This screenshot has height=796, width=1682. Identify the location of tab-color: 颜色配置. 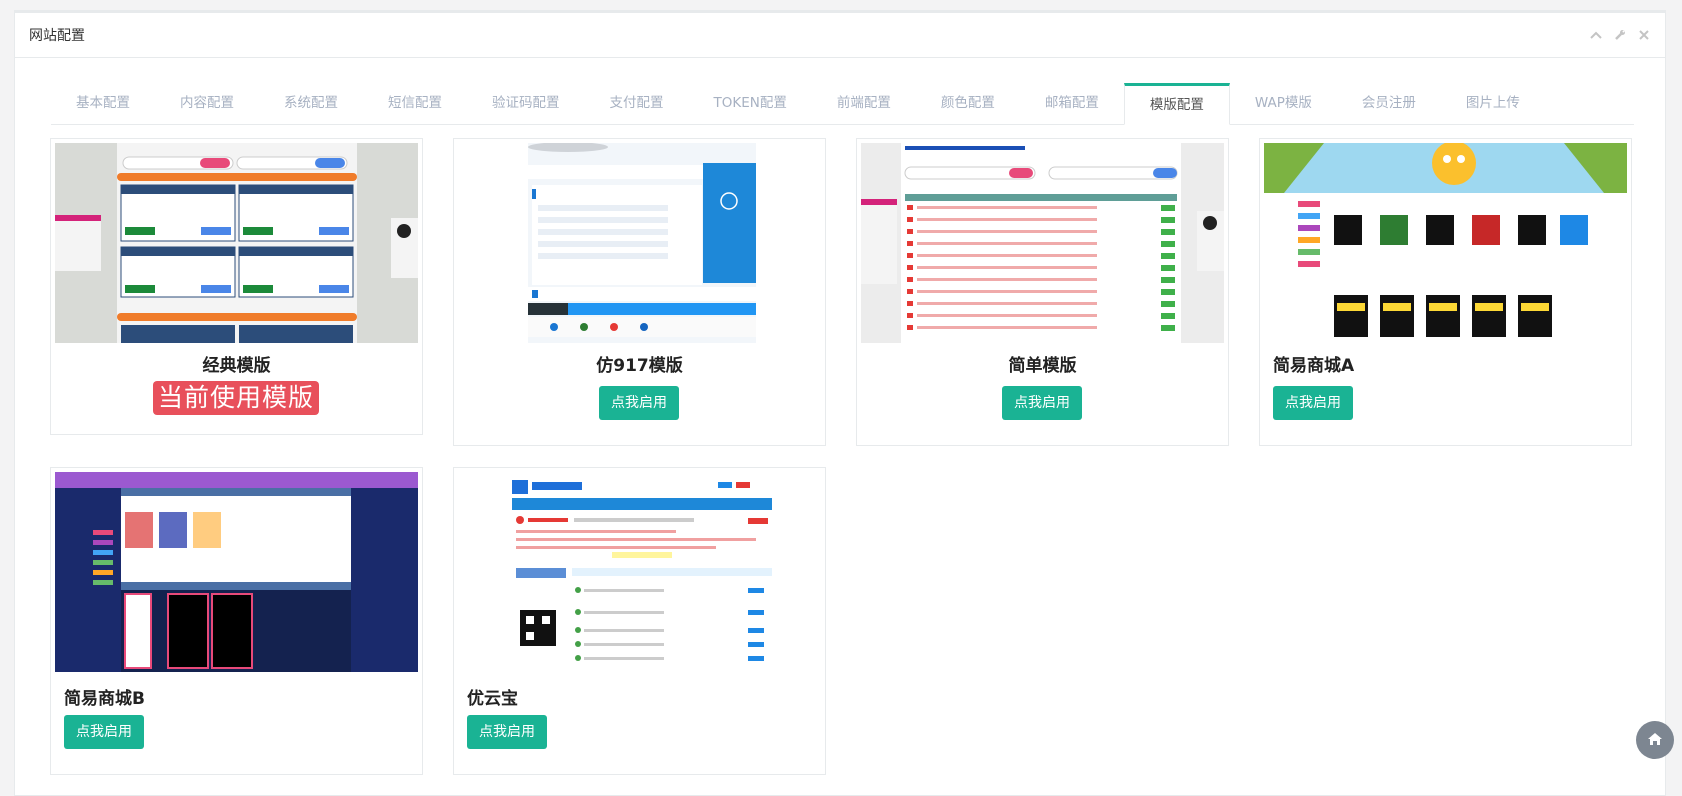
(968, 104).